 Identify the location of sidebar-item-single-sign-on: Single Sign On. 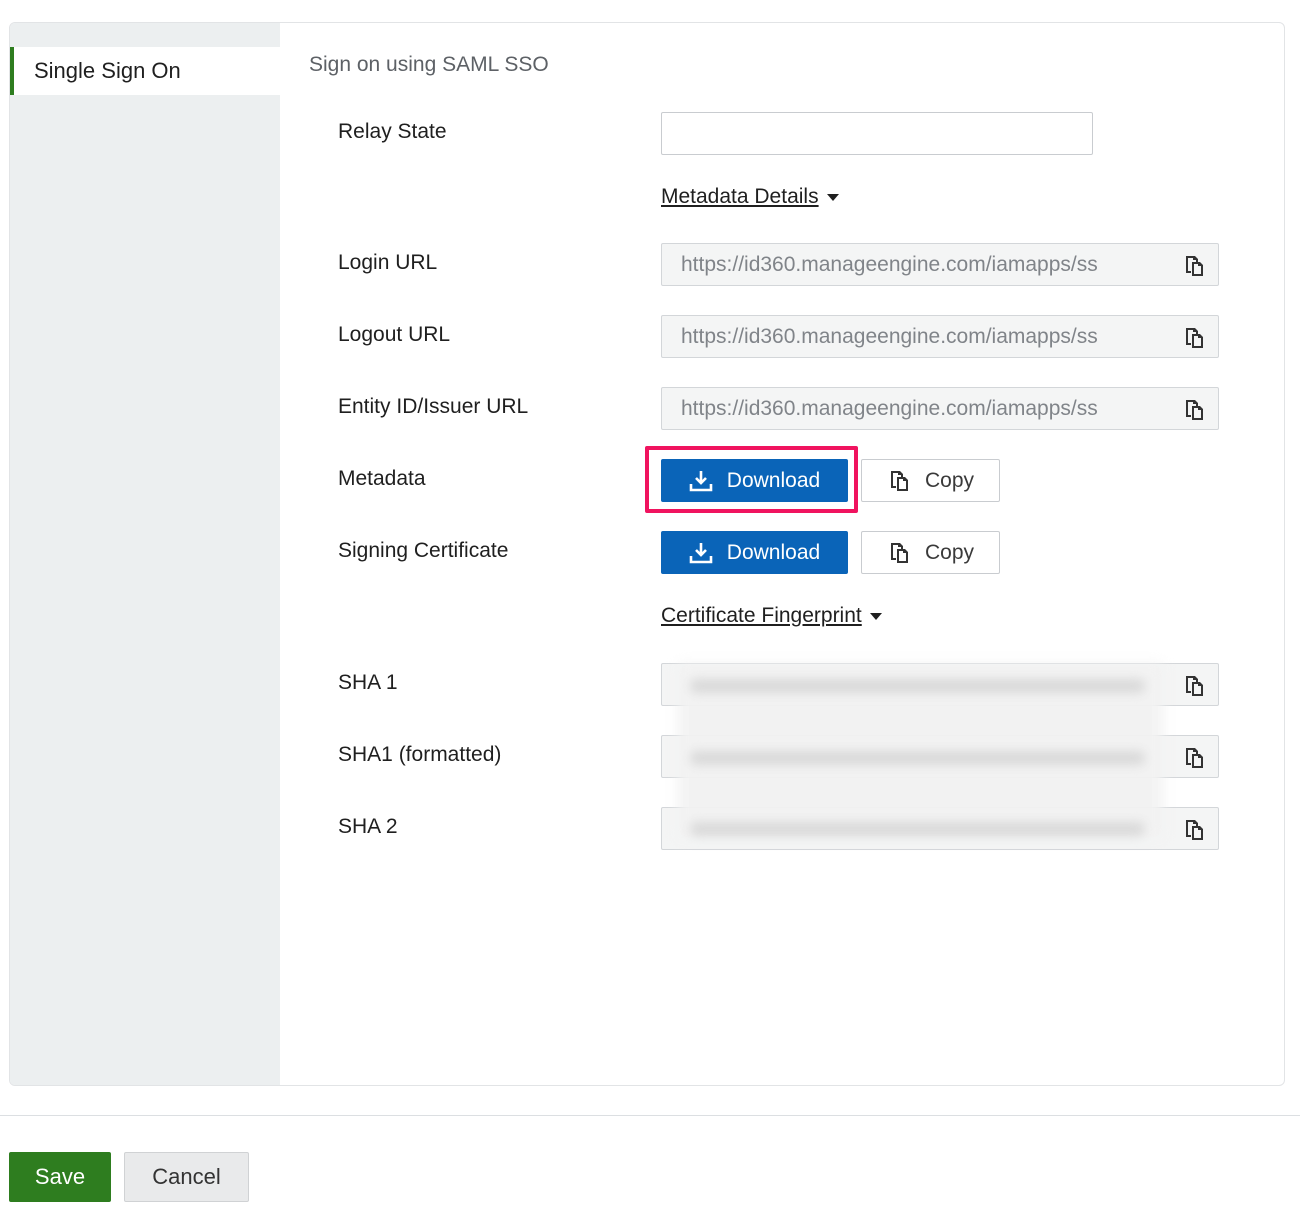
(145, 71).